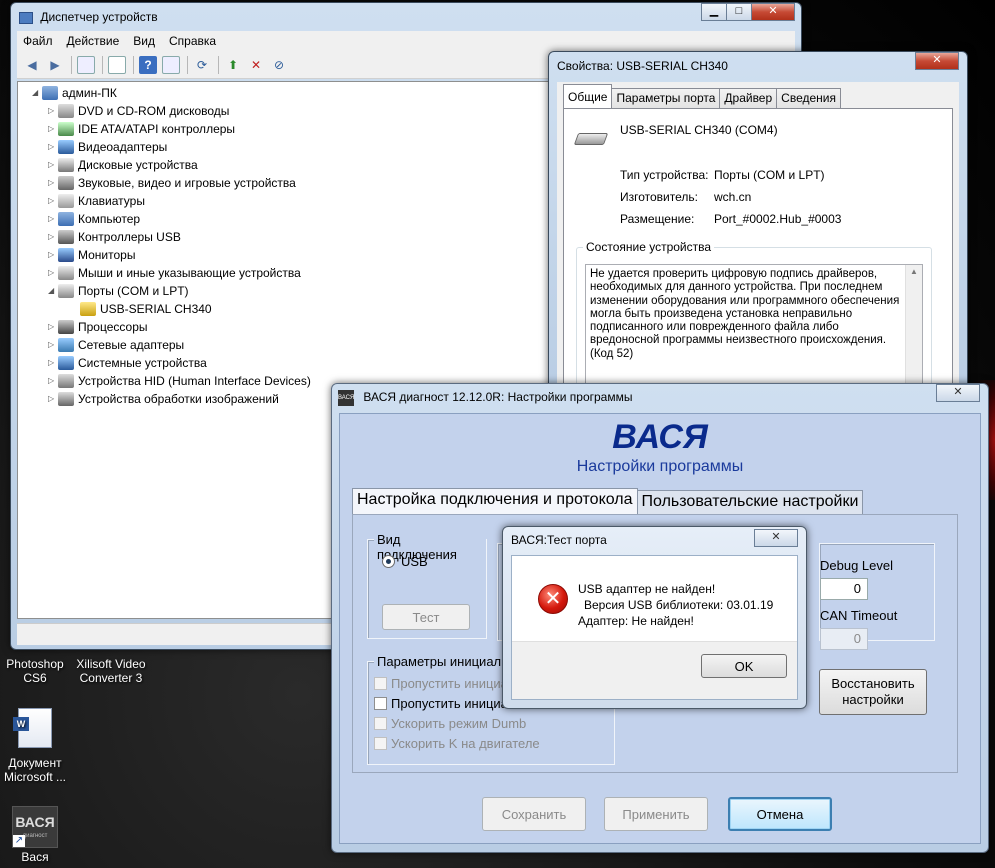  What do you see at coordinates (163, 399) in the screenshot?
I see `tree-category-item: ▷ Устройства обработки изображений` at bounding box center [163, 399].